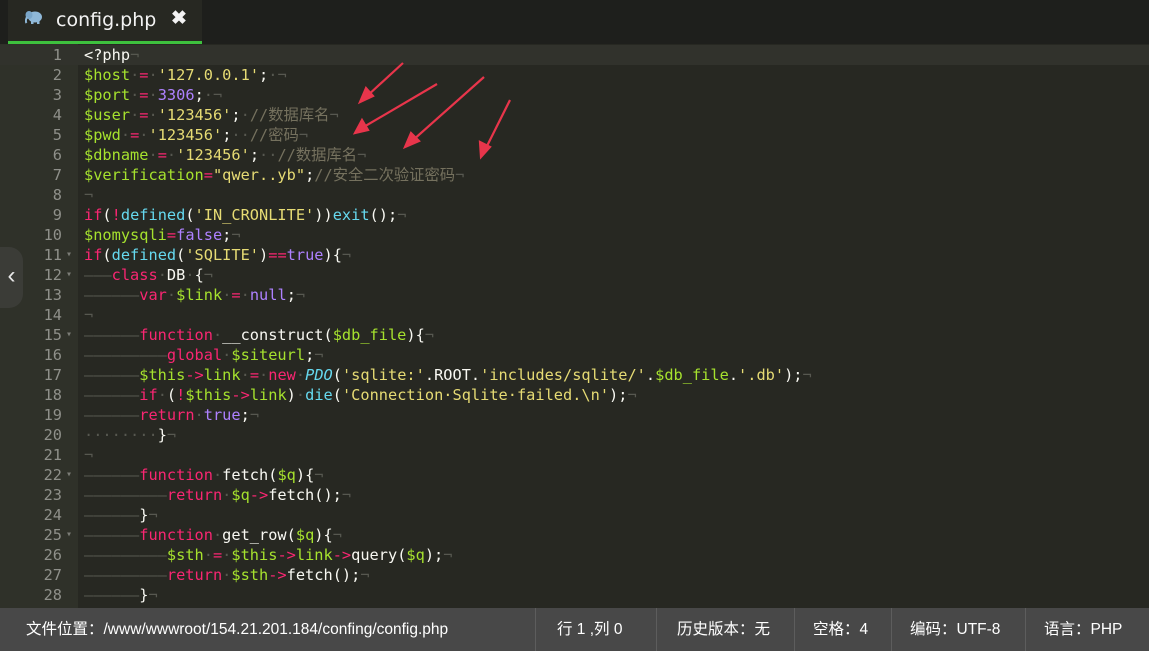 The image size is (1149, 651). I want to click on code-line: 2 $host·=·'127.0.0.1';·¬, so click(574, 75).